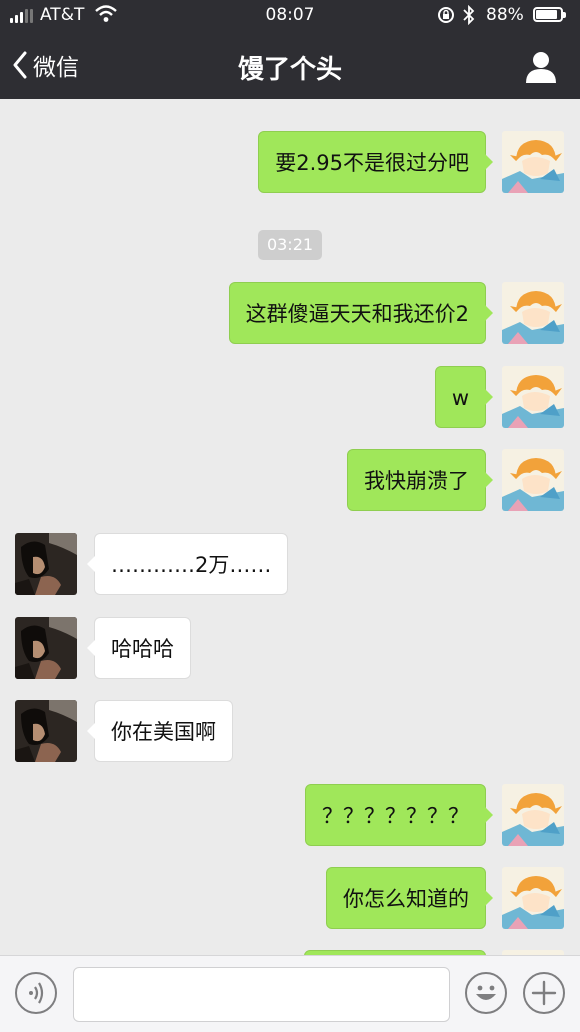  Describe the element at coordinates (290, 816) in the screenshot. I see `message-row: ？？？？？？？` at that location.